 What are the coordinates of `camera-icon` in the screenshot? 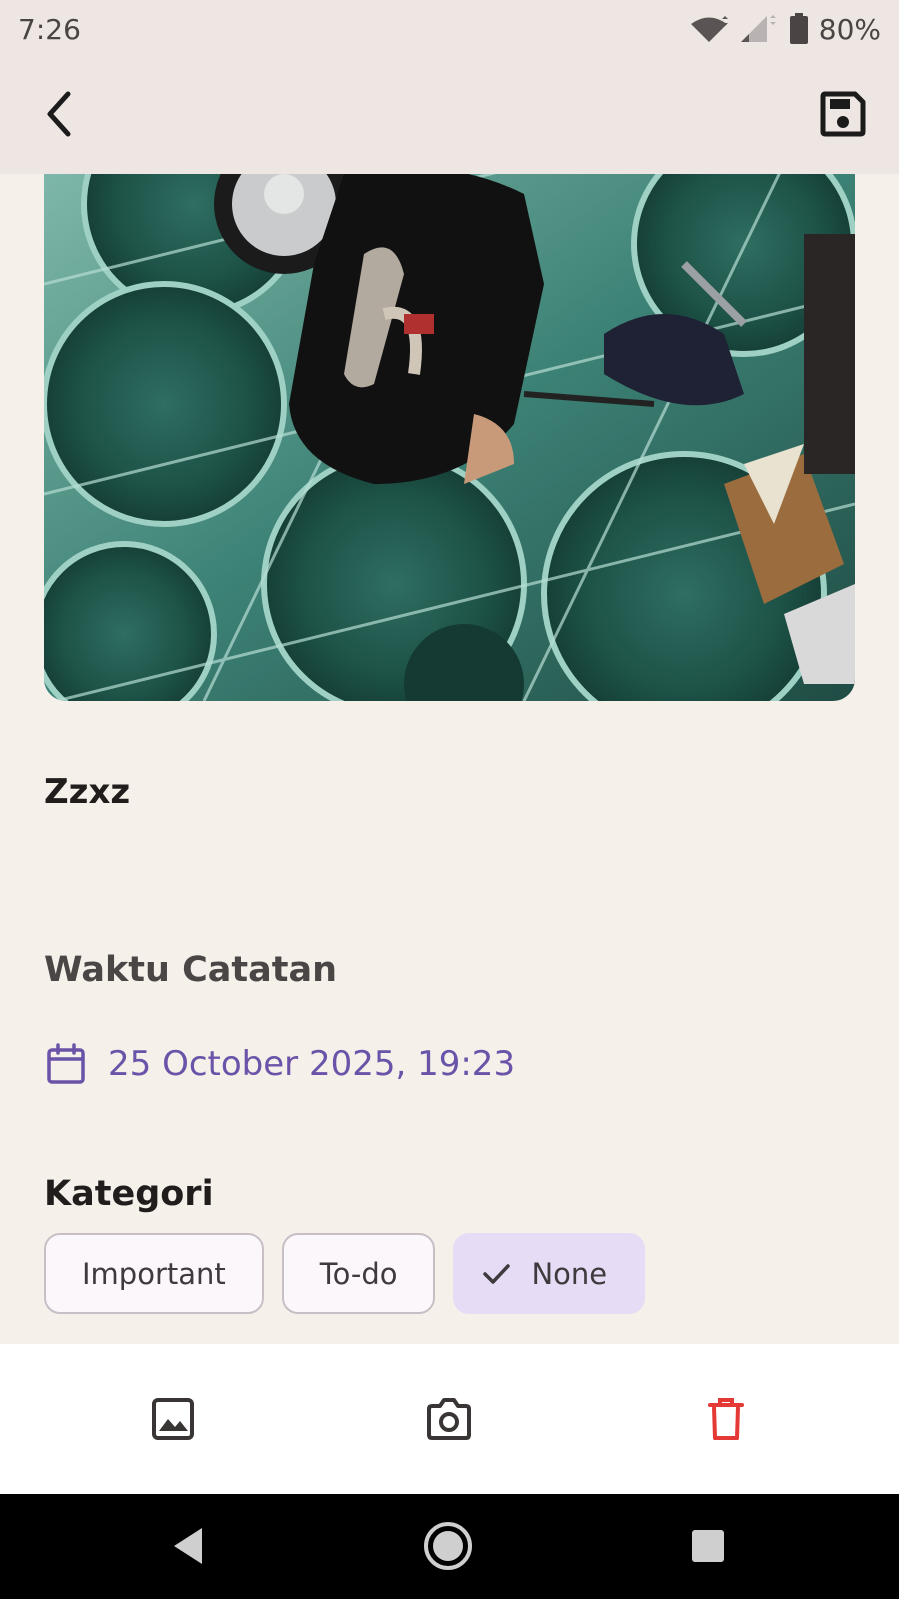 It's located at (449, 1419).